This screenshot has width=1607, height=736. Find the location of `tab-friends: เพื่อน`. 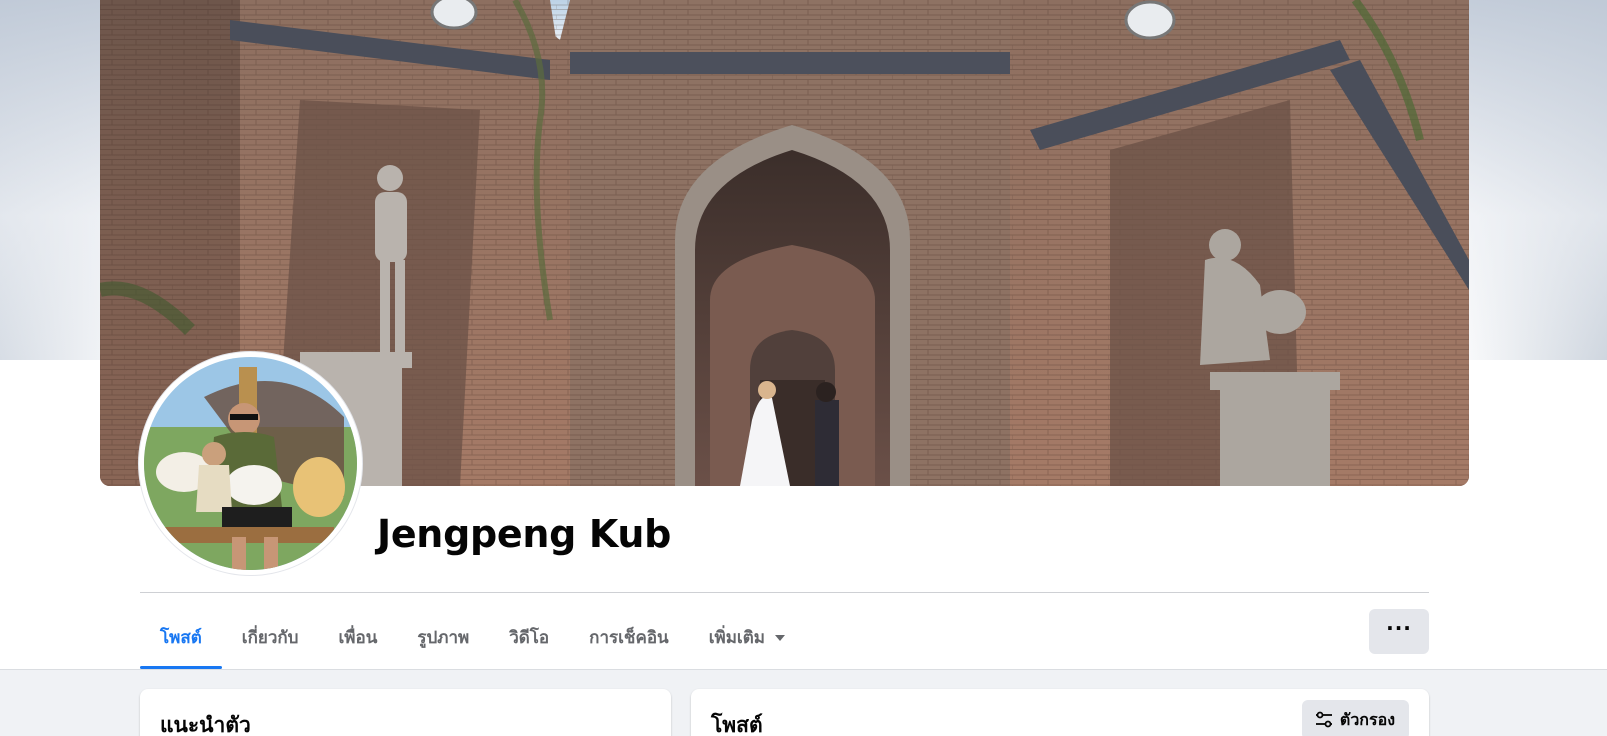

tab-friends: เพื่อน is located at coordinates (357, 637).